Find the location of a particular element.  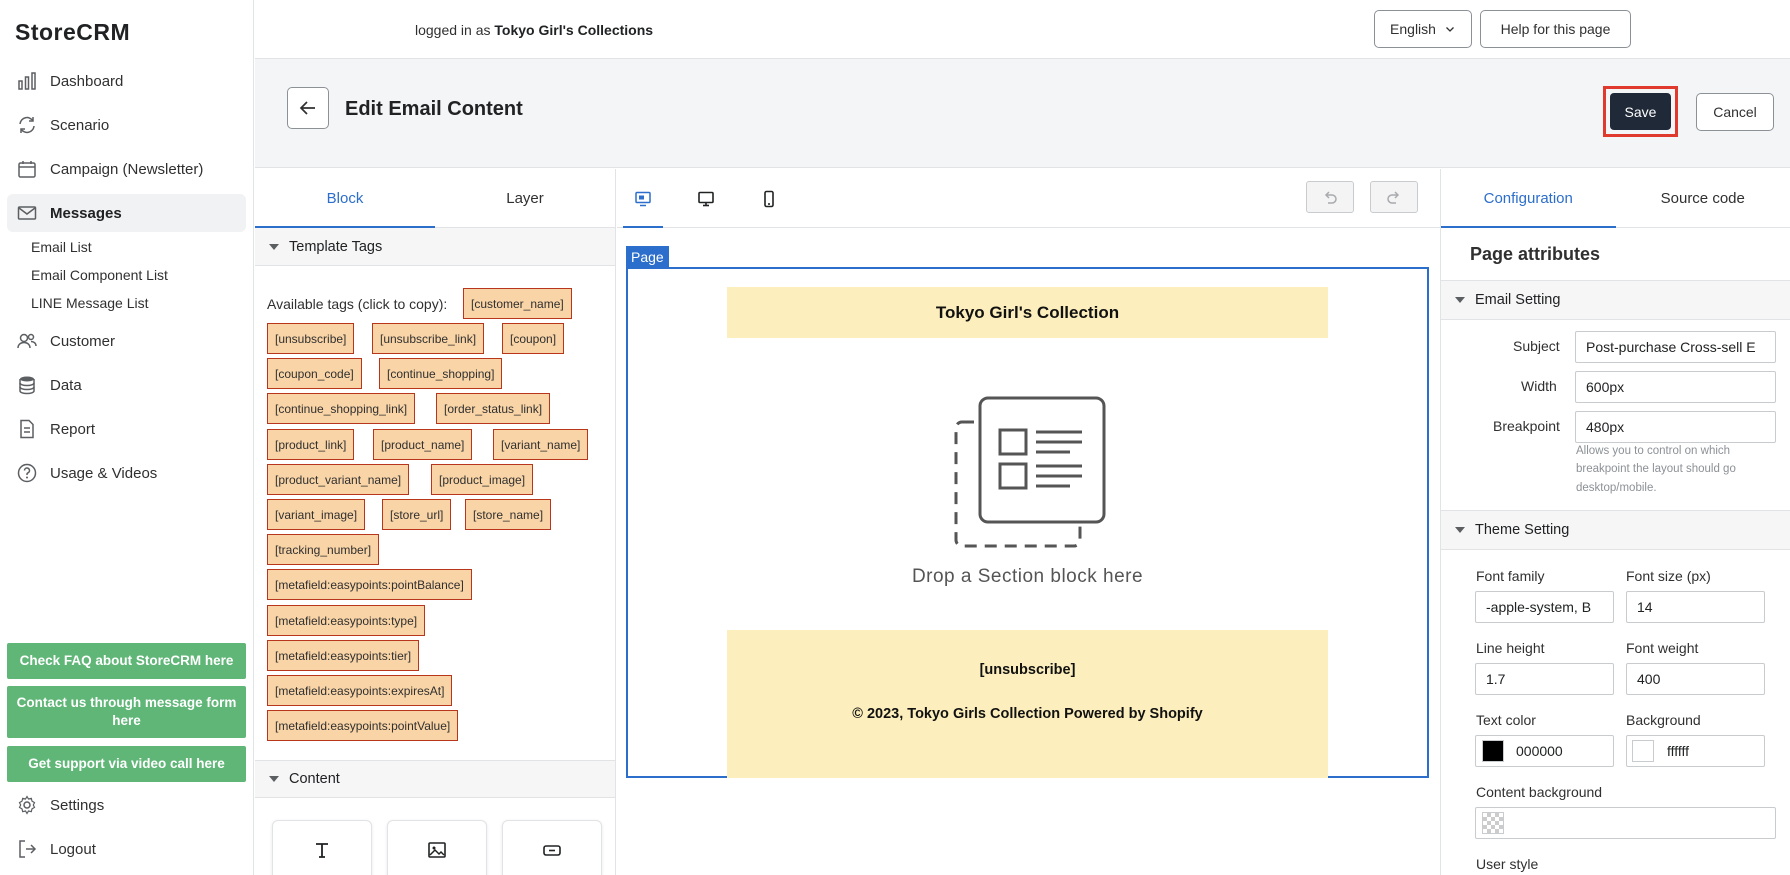

save-highlight: Save is located at coordinates (1640, 111).